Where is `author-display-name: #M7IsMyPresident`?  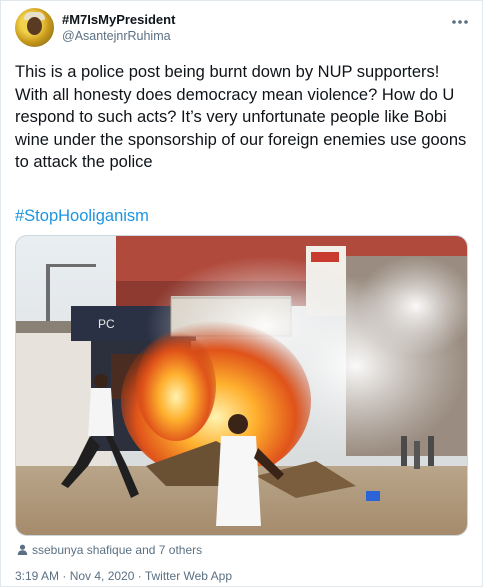
author-display-name: #M7IsMyPresident is located at coordinates (118, 20).